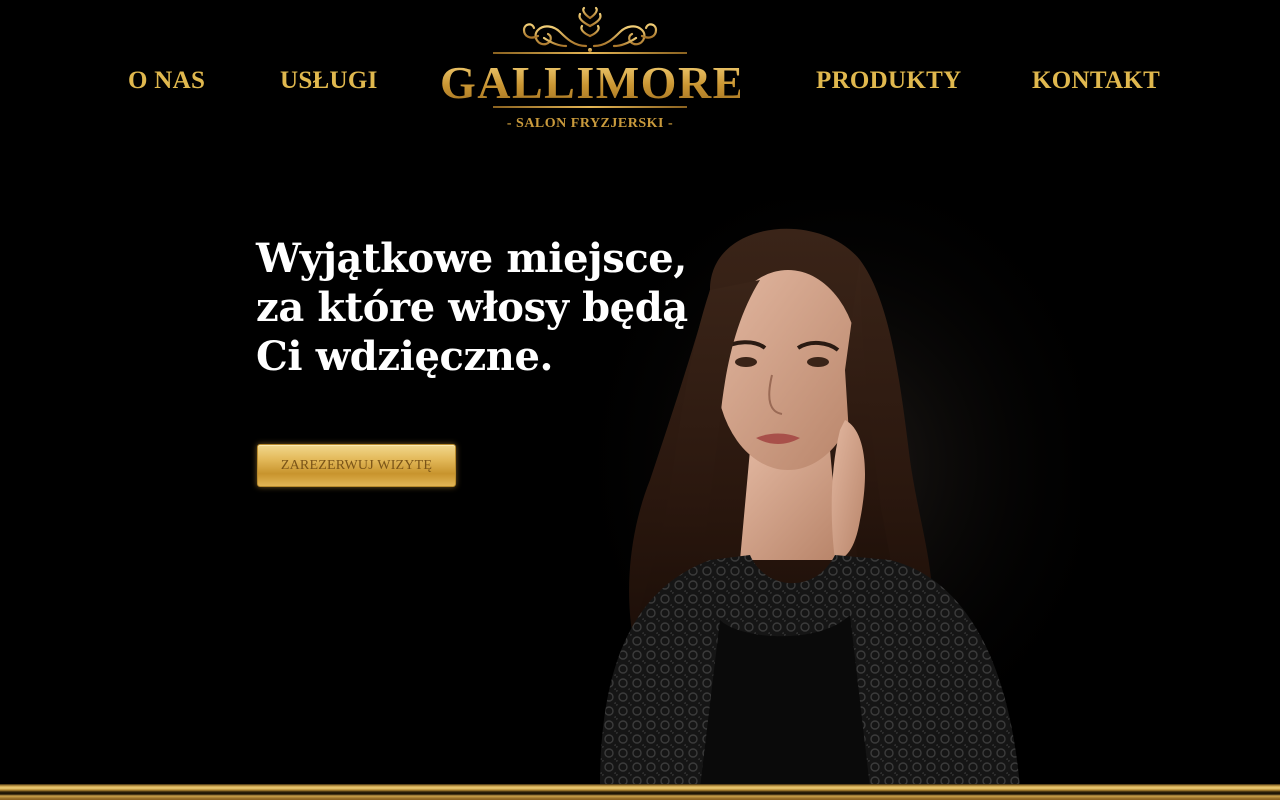 The image size is (1280, 800). Describe the element at coordinates (590, 29) in the screenshot. I see `baroque-scroll-ornament-icon` at that location.